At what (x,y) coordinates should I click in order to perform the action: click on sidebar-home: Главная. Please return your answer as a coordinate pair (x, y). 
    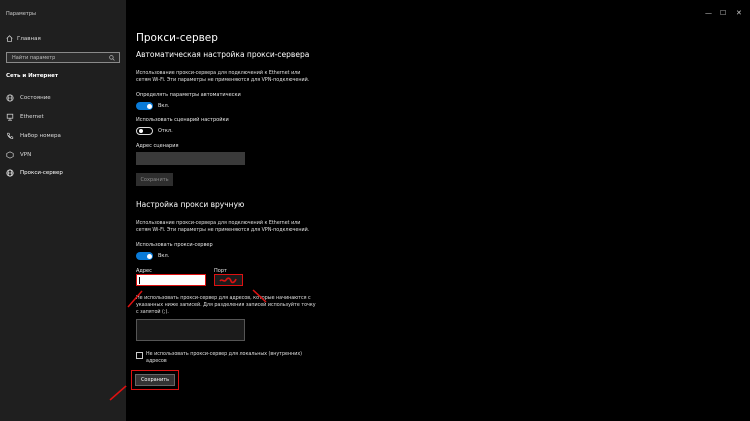
    Looking at the image, I should click on (23, 38).